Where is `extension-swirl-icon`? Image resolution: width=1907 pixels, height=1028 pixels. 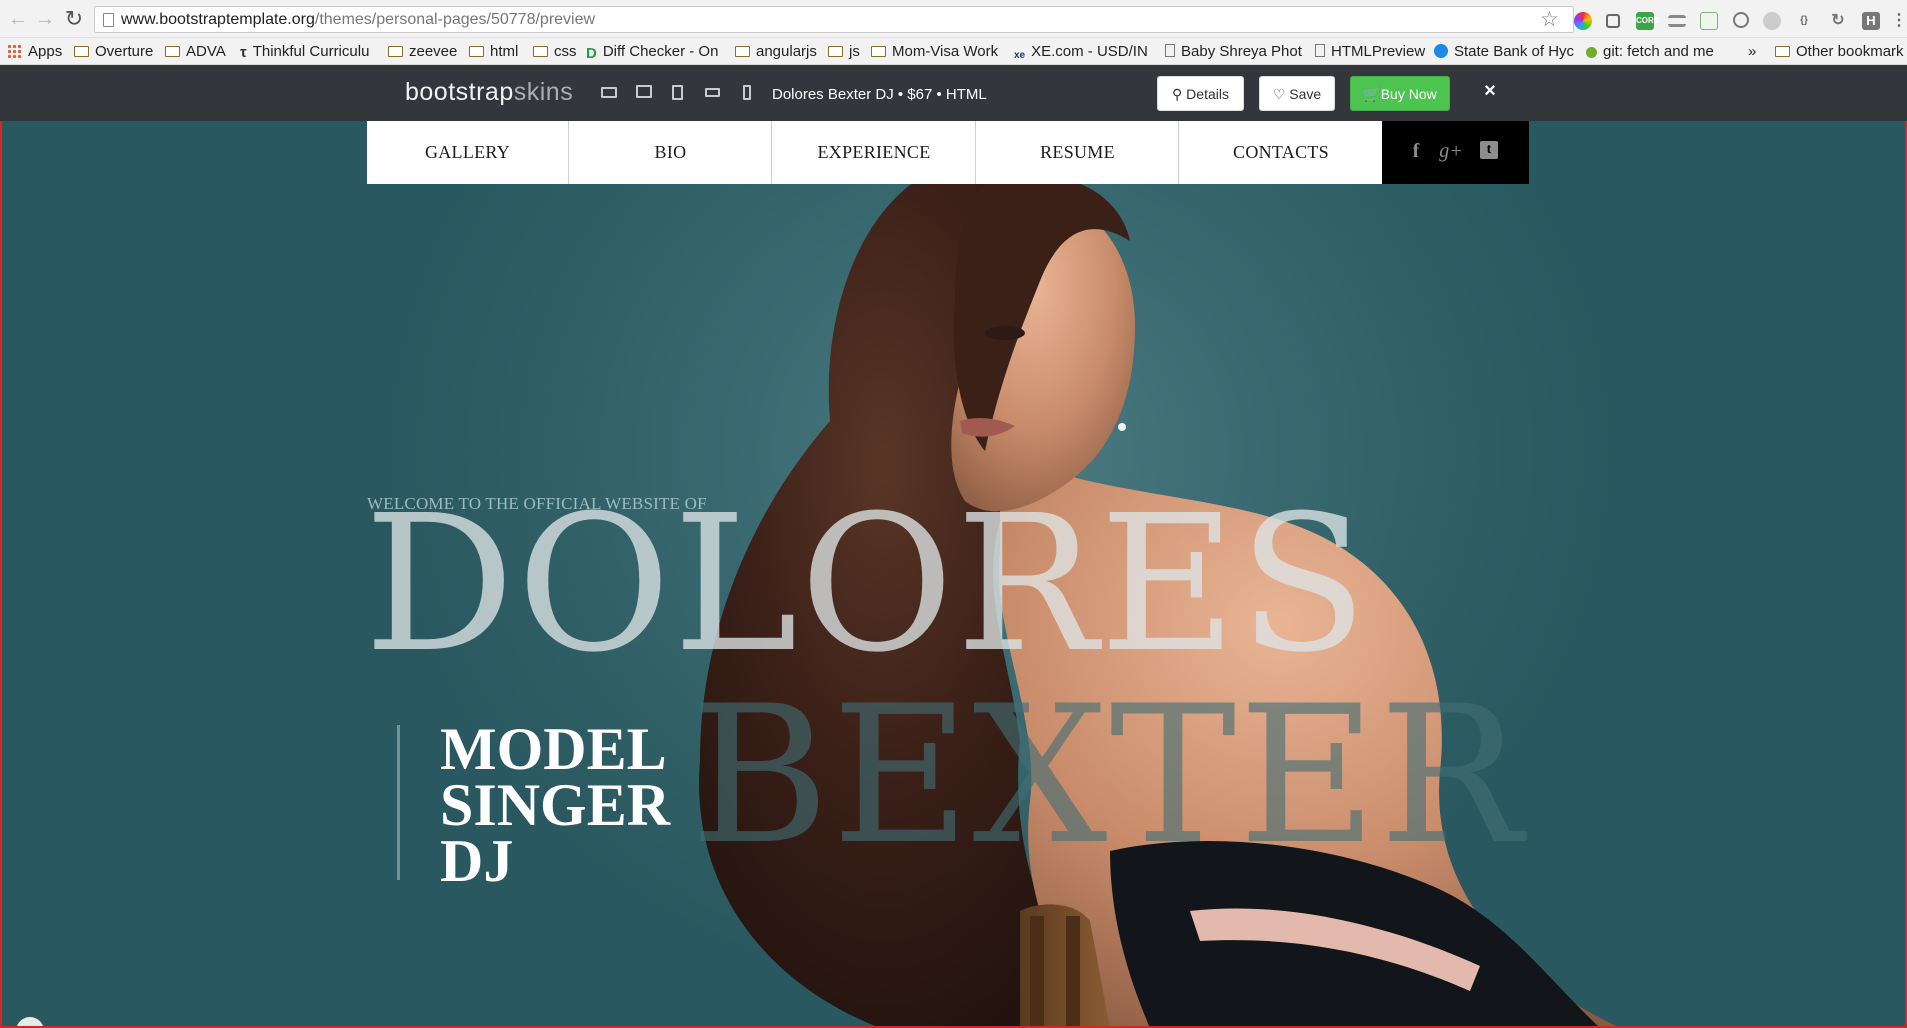
extension-swirl-icon is located at coordinates (1772, 21).